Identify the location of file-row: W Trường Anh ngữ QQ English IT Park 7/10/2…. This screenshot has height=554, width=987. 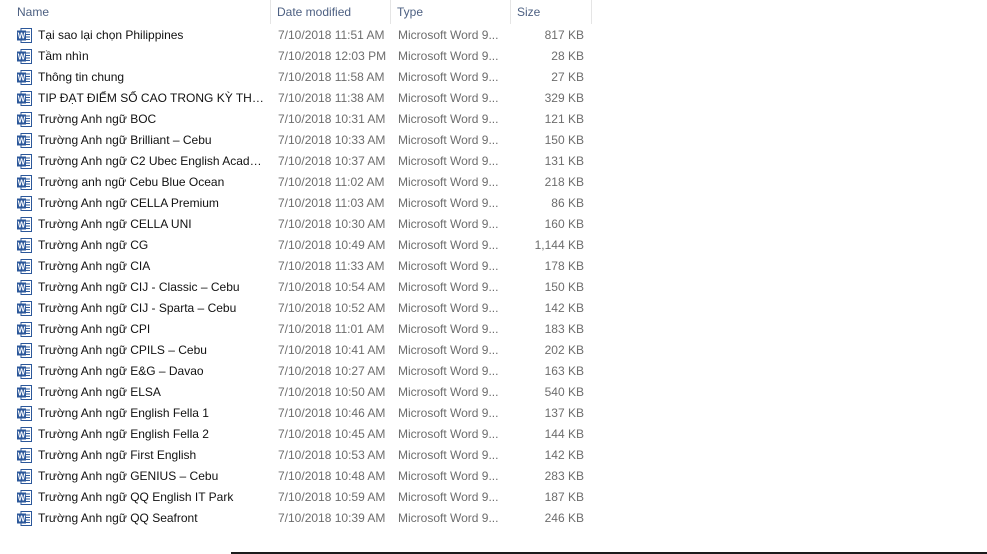
(300, 497).